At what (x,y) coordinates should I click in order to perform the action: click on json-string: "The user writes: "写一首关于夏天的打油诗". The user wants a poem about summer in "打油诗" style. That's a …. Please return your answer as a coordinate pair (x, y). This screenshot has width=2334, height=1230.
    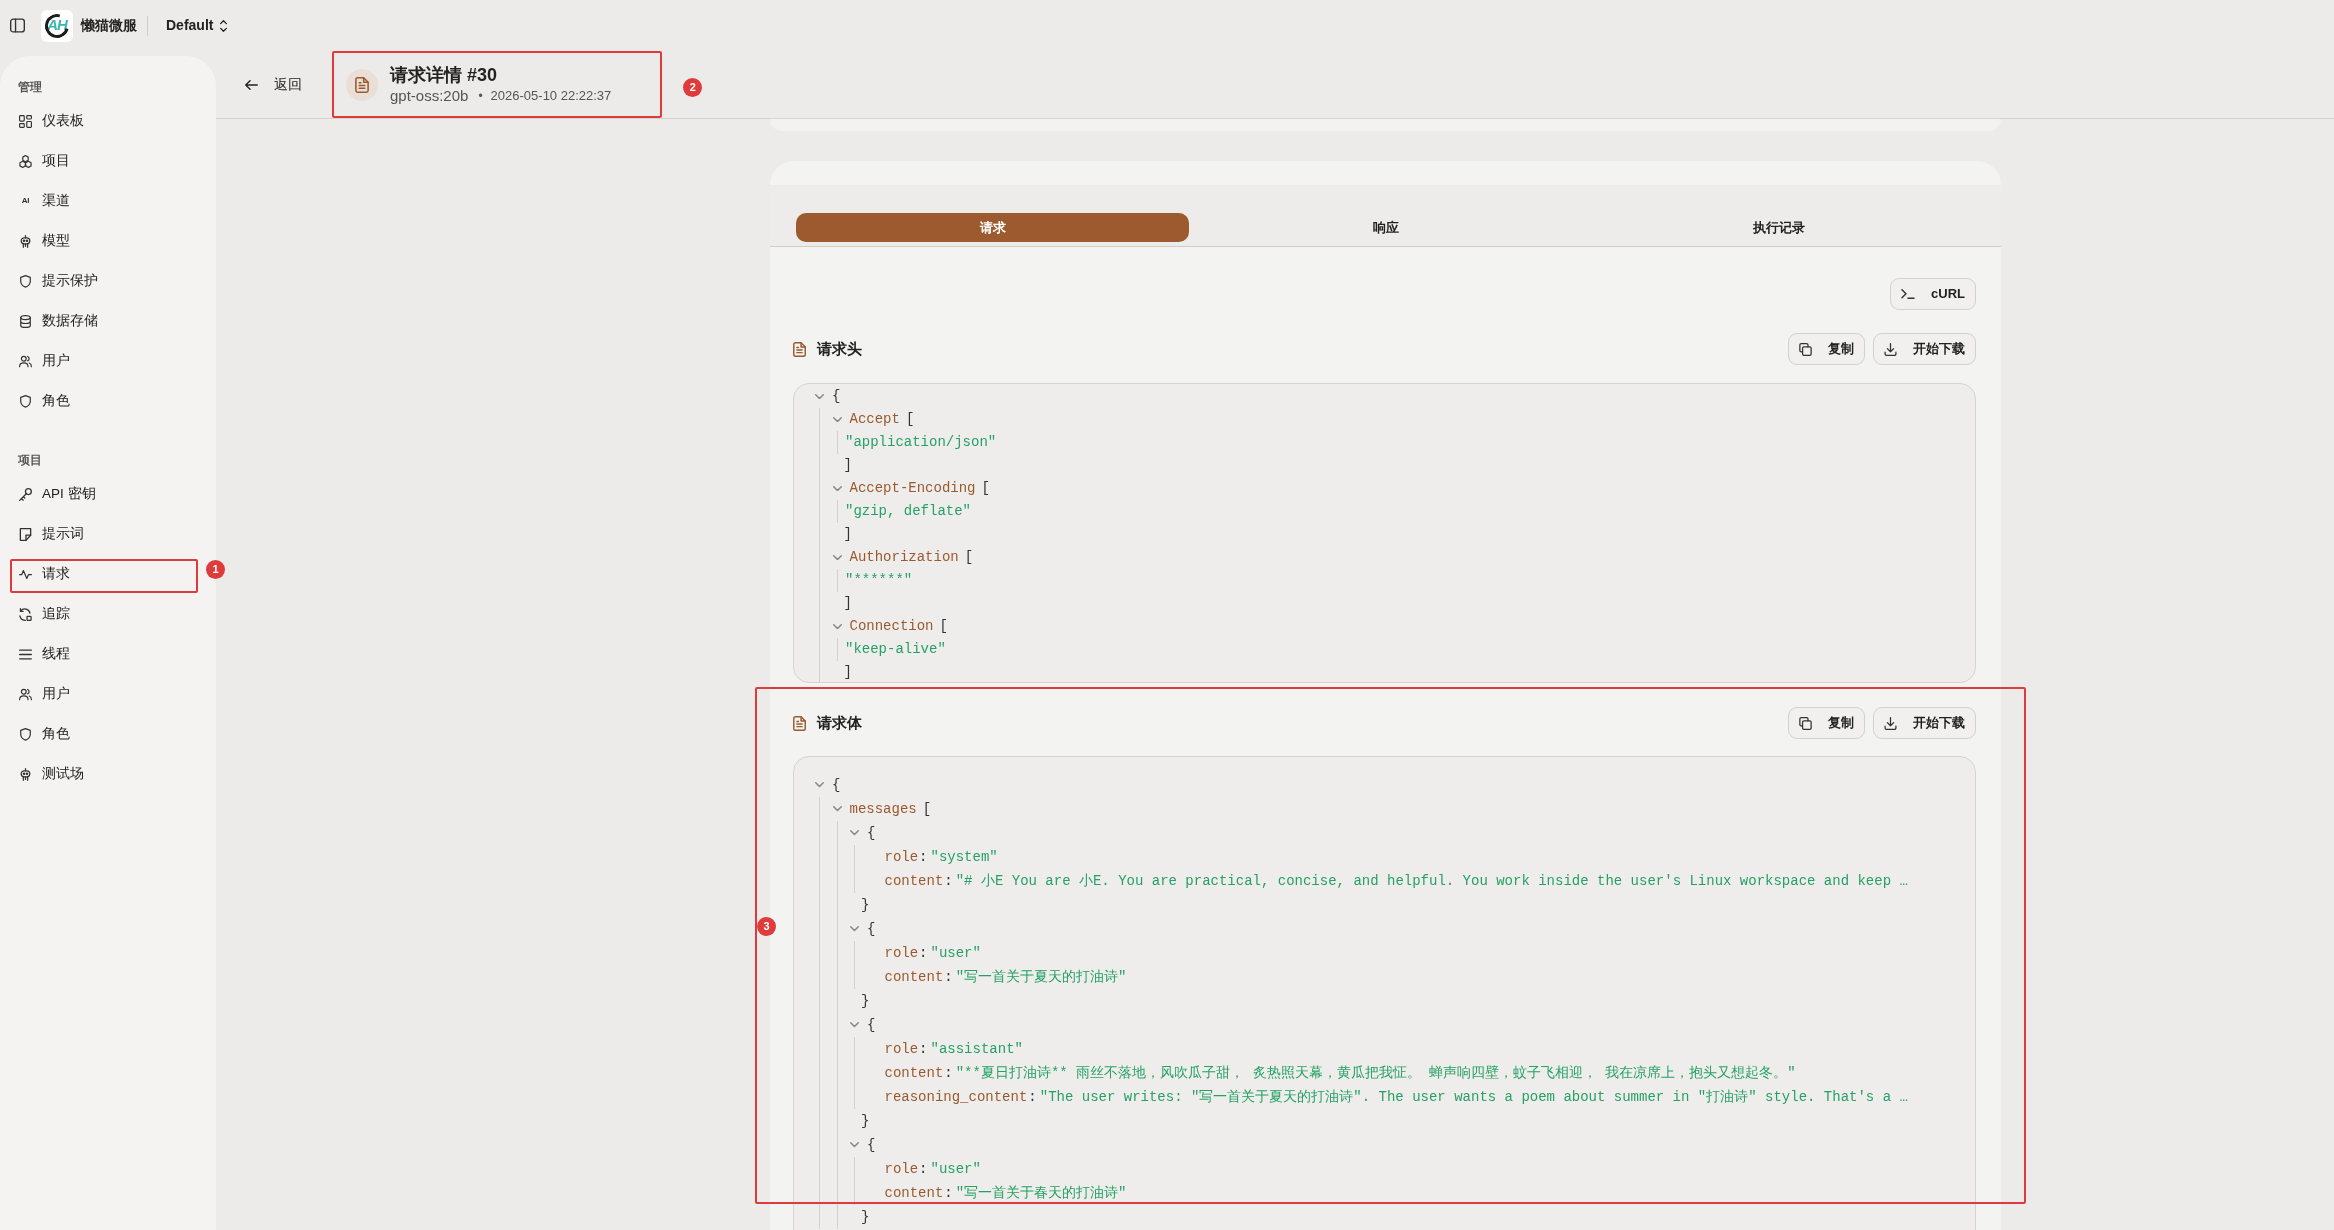
    Looking at the image, I should click on (1473, 1097).